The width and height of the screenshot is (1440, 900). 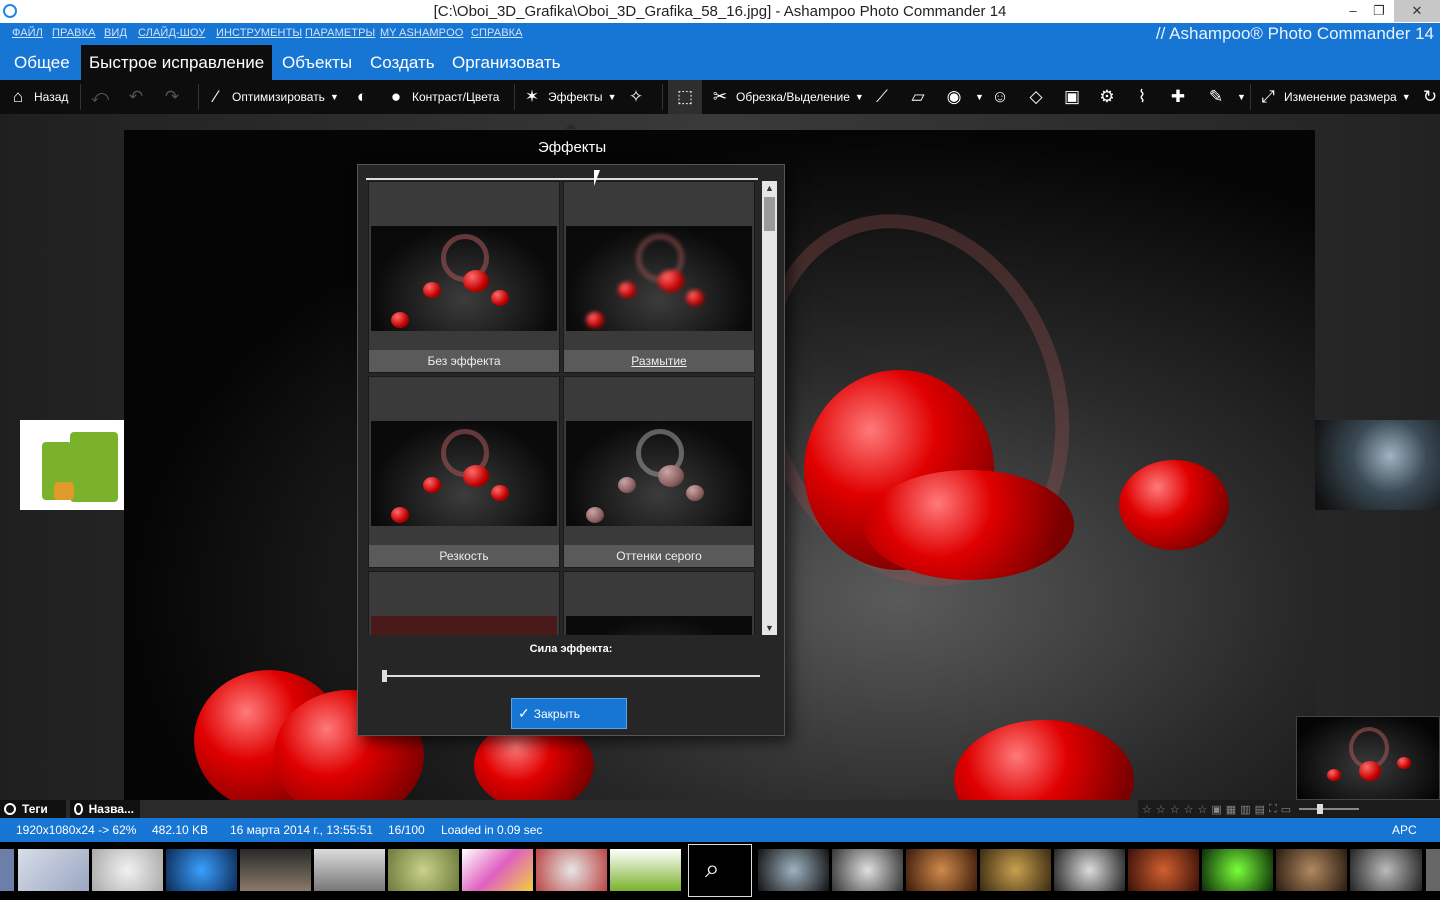 What do you see at coordinates (115, 33) in the screenshot?
I see `menu-view: ВИД` at bounding box center [115, 33].